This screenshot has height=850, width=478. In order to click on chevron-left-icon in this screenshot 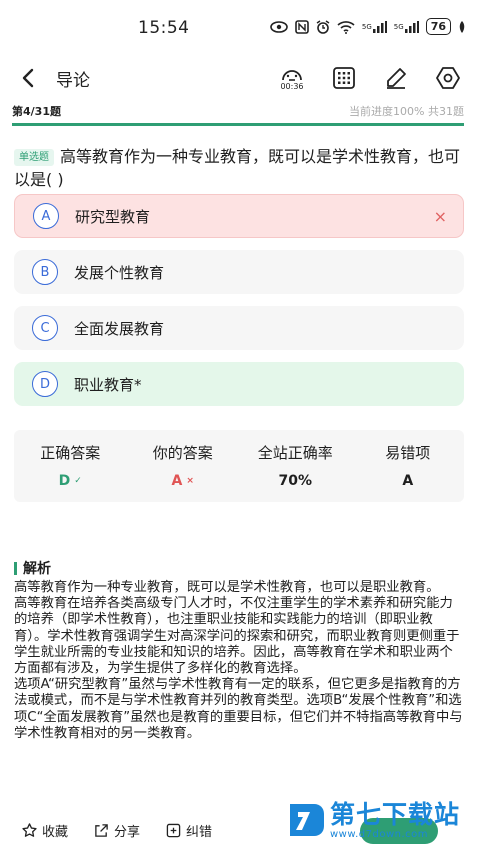, I will do `click(28, 78)`.